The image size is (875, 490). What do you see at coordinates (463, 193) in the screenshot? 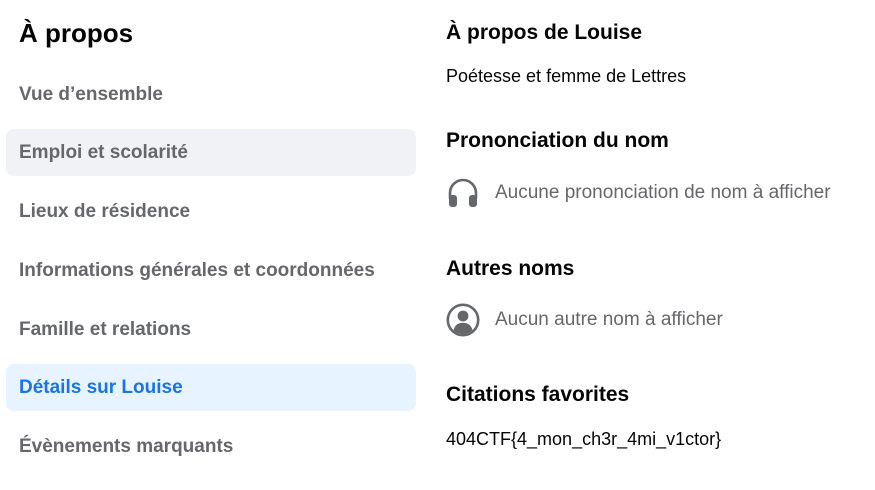
I see `headphones-icon` at bounding box center [463, 193].